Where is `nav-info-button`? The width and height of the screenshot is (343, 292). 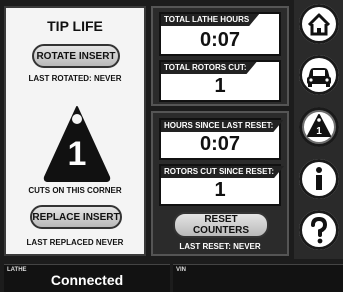
nav-info-button is located at coordinates (319, 179).